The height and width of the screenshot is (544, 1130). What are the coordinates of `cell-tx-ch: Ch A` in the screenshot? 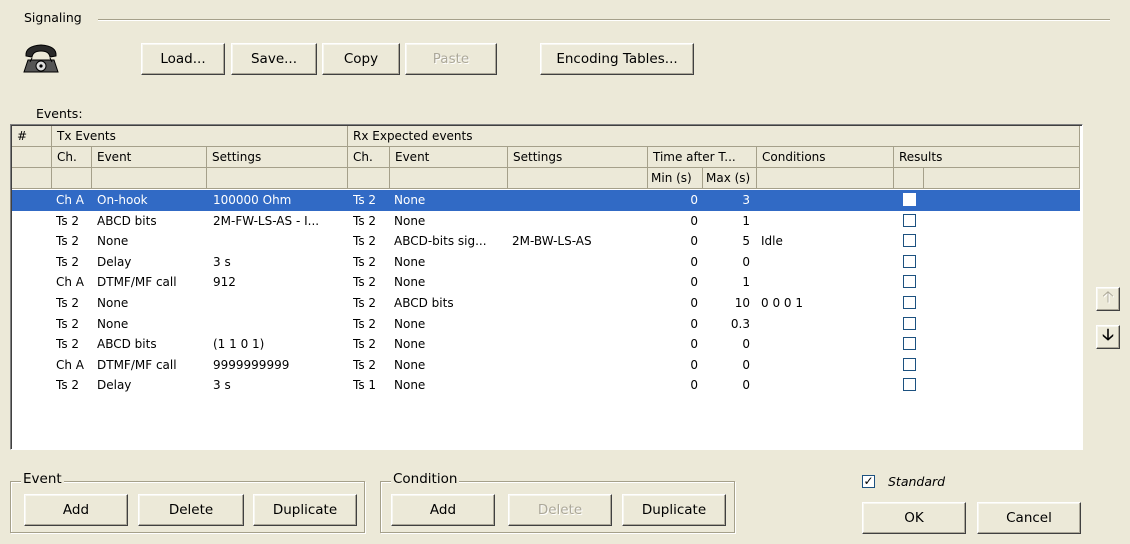 It's located at (70, 200).